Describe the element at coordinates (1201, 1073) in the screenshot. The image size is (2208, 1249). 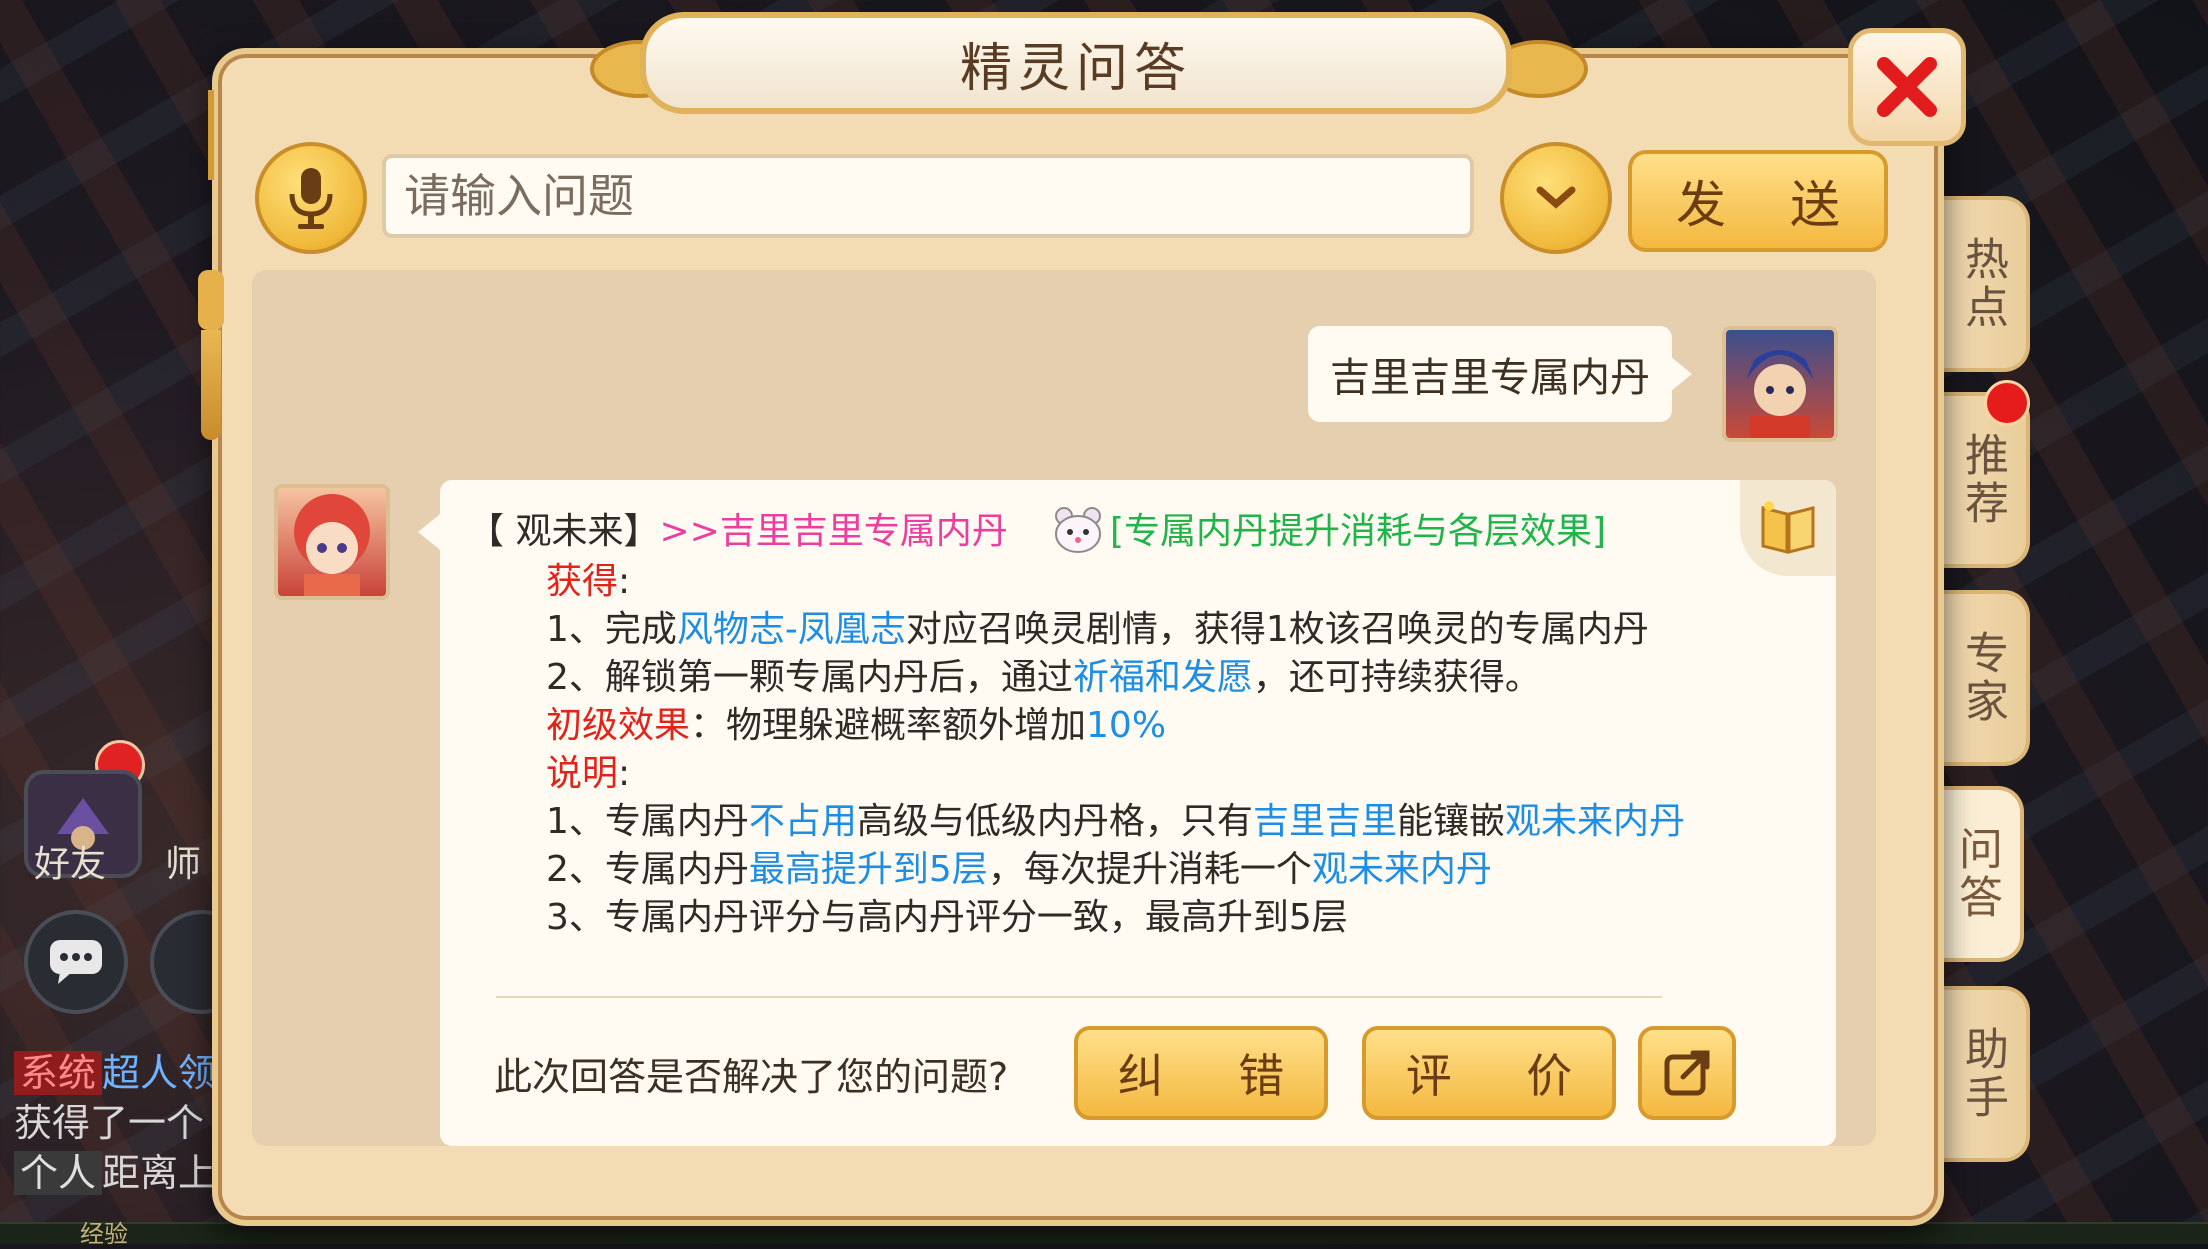
I see `correct-error-button: 纠 错` at that location.